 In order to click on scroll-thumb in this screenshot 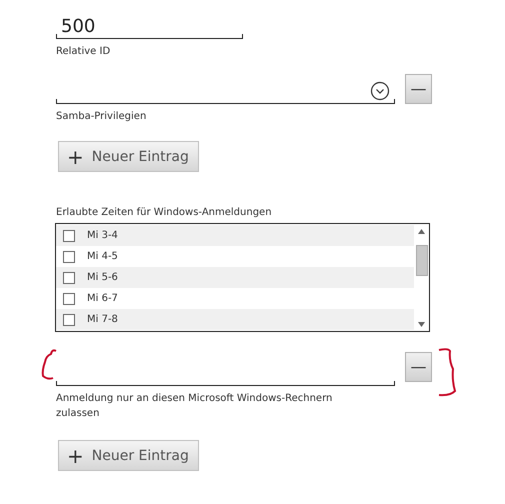, I will do `click(422, 260)`.